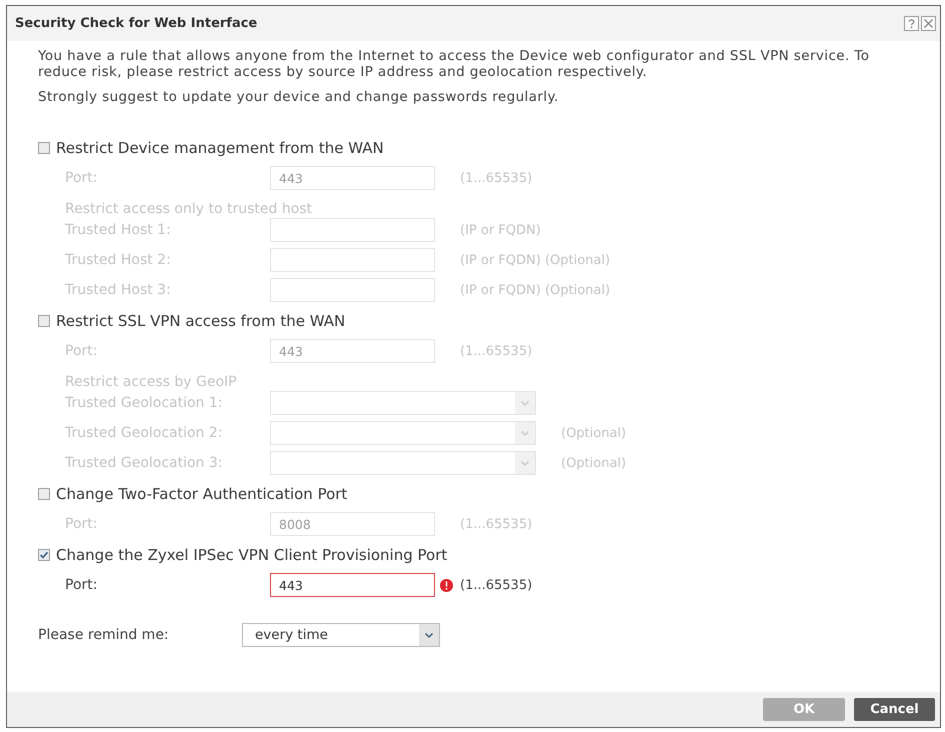 The width and height of the screenshot is (945, 732). Describe the element at coordinates (454, 64) in the screenshot. I see `message-text: You have a rule that allows anyone from the Internet to access the Device web configurator and SSL VPN service. To reduce risk, please restrict access by source IP address and geolocation respectively.` at that location.